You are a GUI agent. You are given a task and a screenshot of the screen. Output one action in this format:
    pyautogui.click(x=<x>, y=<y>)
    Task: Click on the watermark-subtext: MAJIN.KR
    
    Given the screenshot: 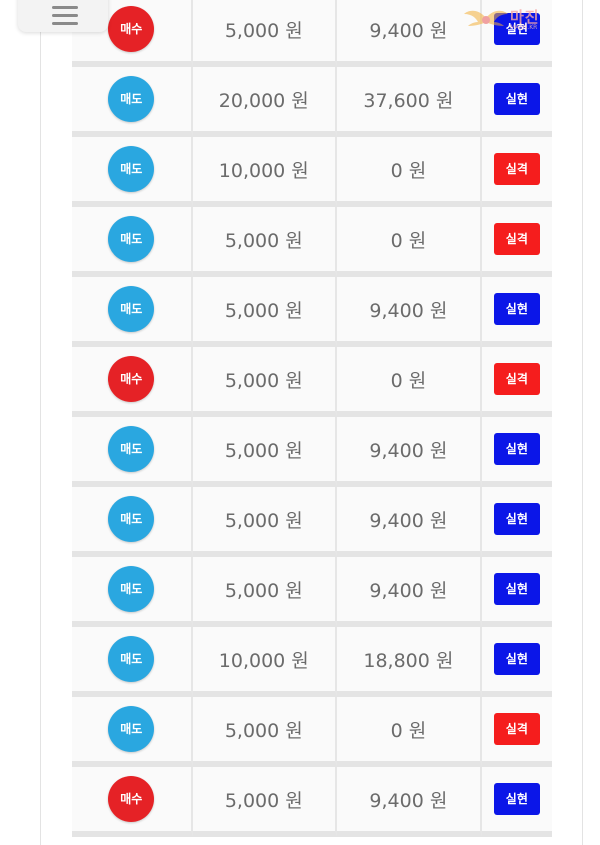 What is the action you would take?
    pyautogui.click(x=524, y=27)
    